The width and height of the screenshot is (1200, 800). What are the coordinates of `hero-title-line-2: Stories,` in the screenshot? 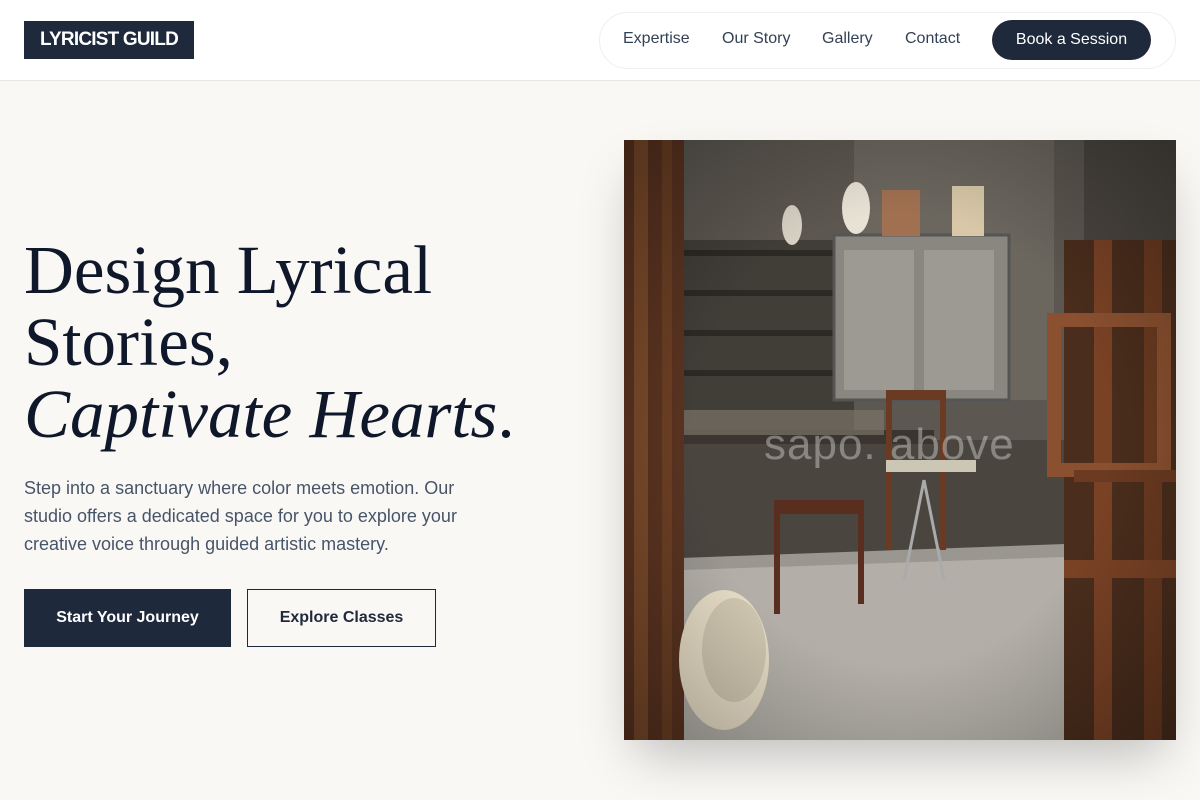 It's located at (128, 342).